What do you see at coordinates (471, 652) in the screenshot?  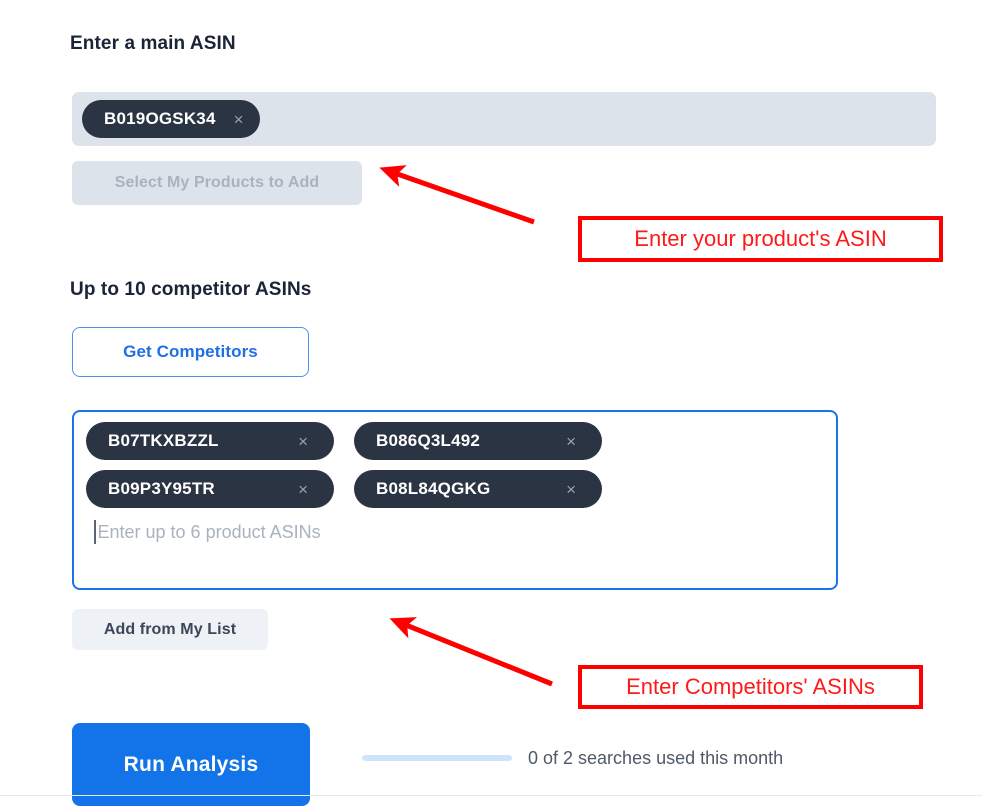 I see `arrow-to-competitor-asins` at bounding box center [471, 652].